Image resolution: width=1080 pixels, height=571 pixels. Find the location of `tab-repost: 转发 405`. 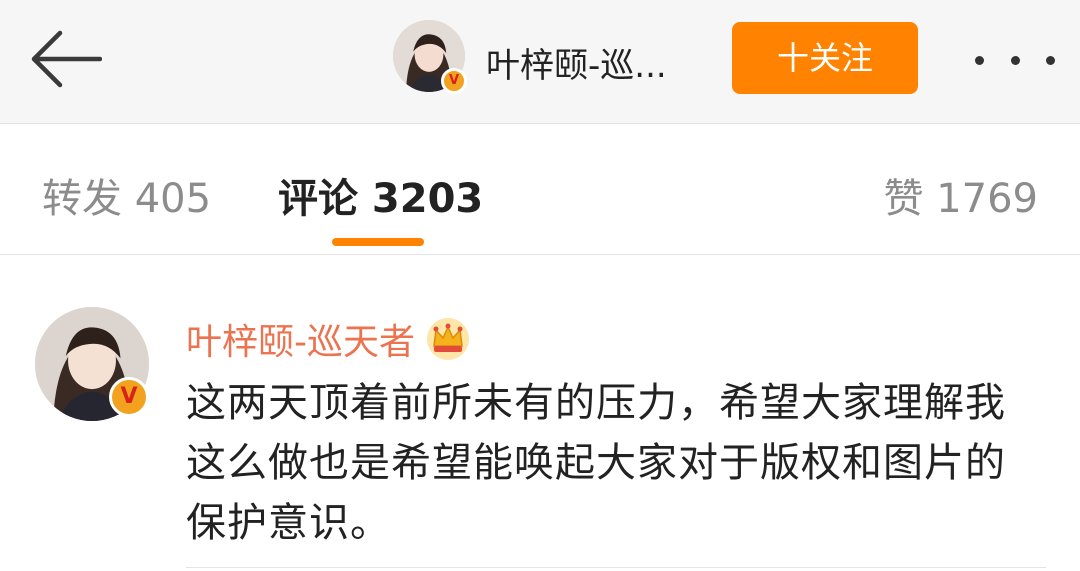

tab-repost: 转发 405 is located at coordinates (126, 195).